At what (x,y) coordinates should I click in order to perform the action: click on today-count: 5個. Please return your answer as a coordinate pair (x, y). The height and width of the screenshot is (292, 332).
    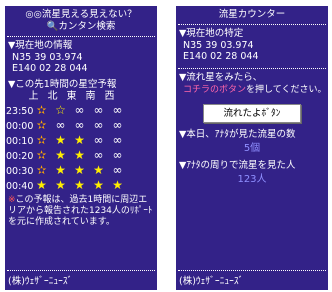
    Looking at the image, I should click on (252, 148).